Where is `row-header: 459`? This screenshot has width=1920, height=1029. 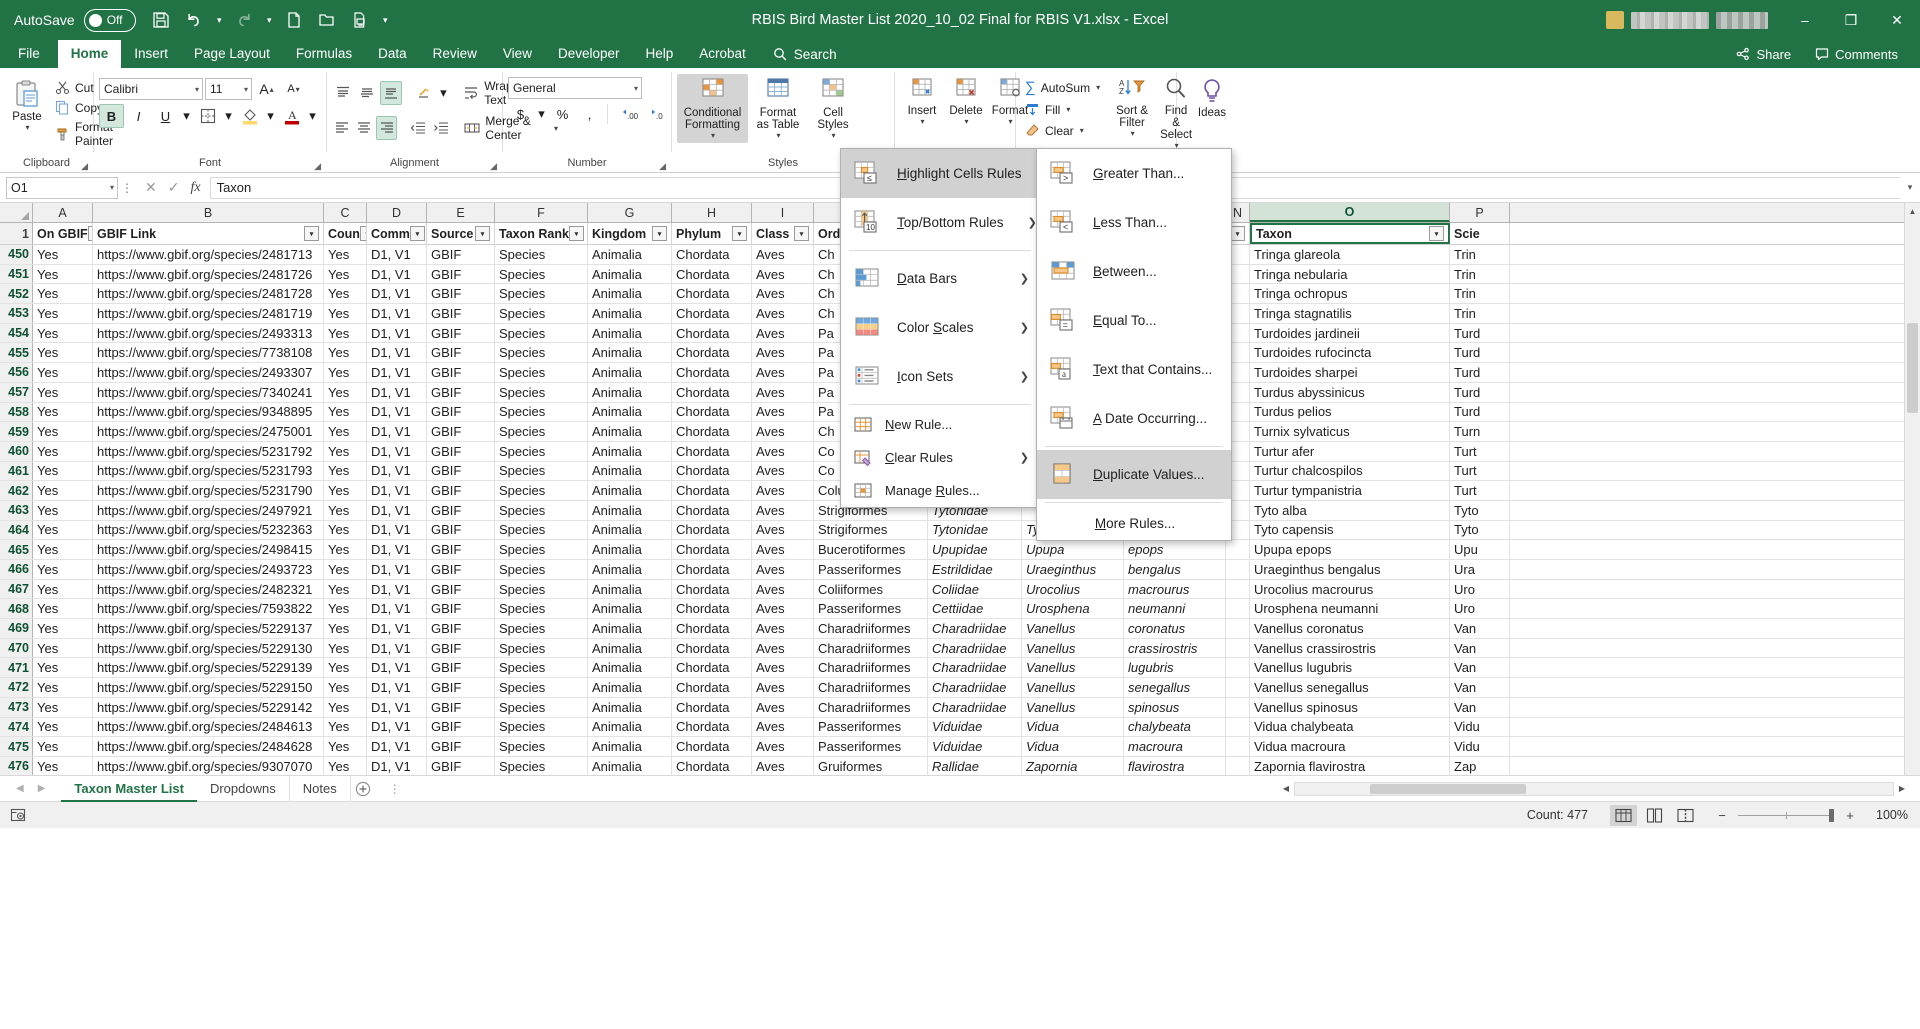 row-header: 459 is located at coordinates (16, 431).